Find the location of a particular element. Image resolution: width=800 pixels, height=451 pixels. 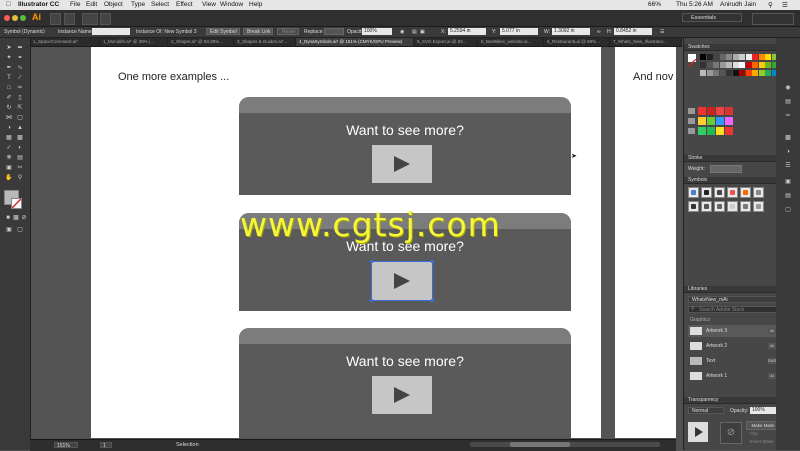

zoom-window-button is located at coordinates (23, 18).